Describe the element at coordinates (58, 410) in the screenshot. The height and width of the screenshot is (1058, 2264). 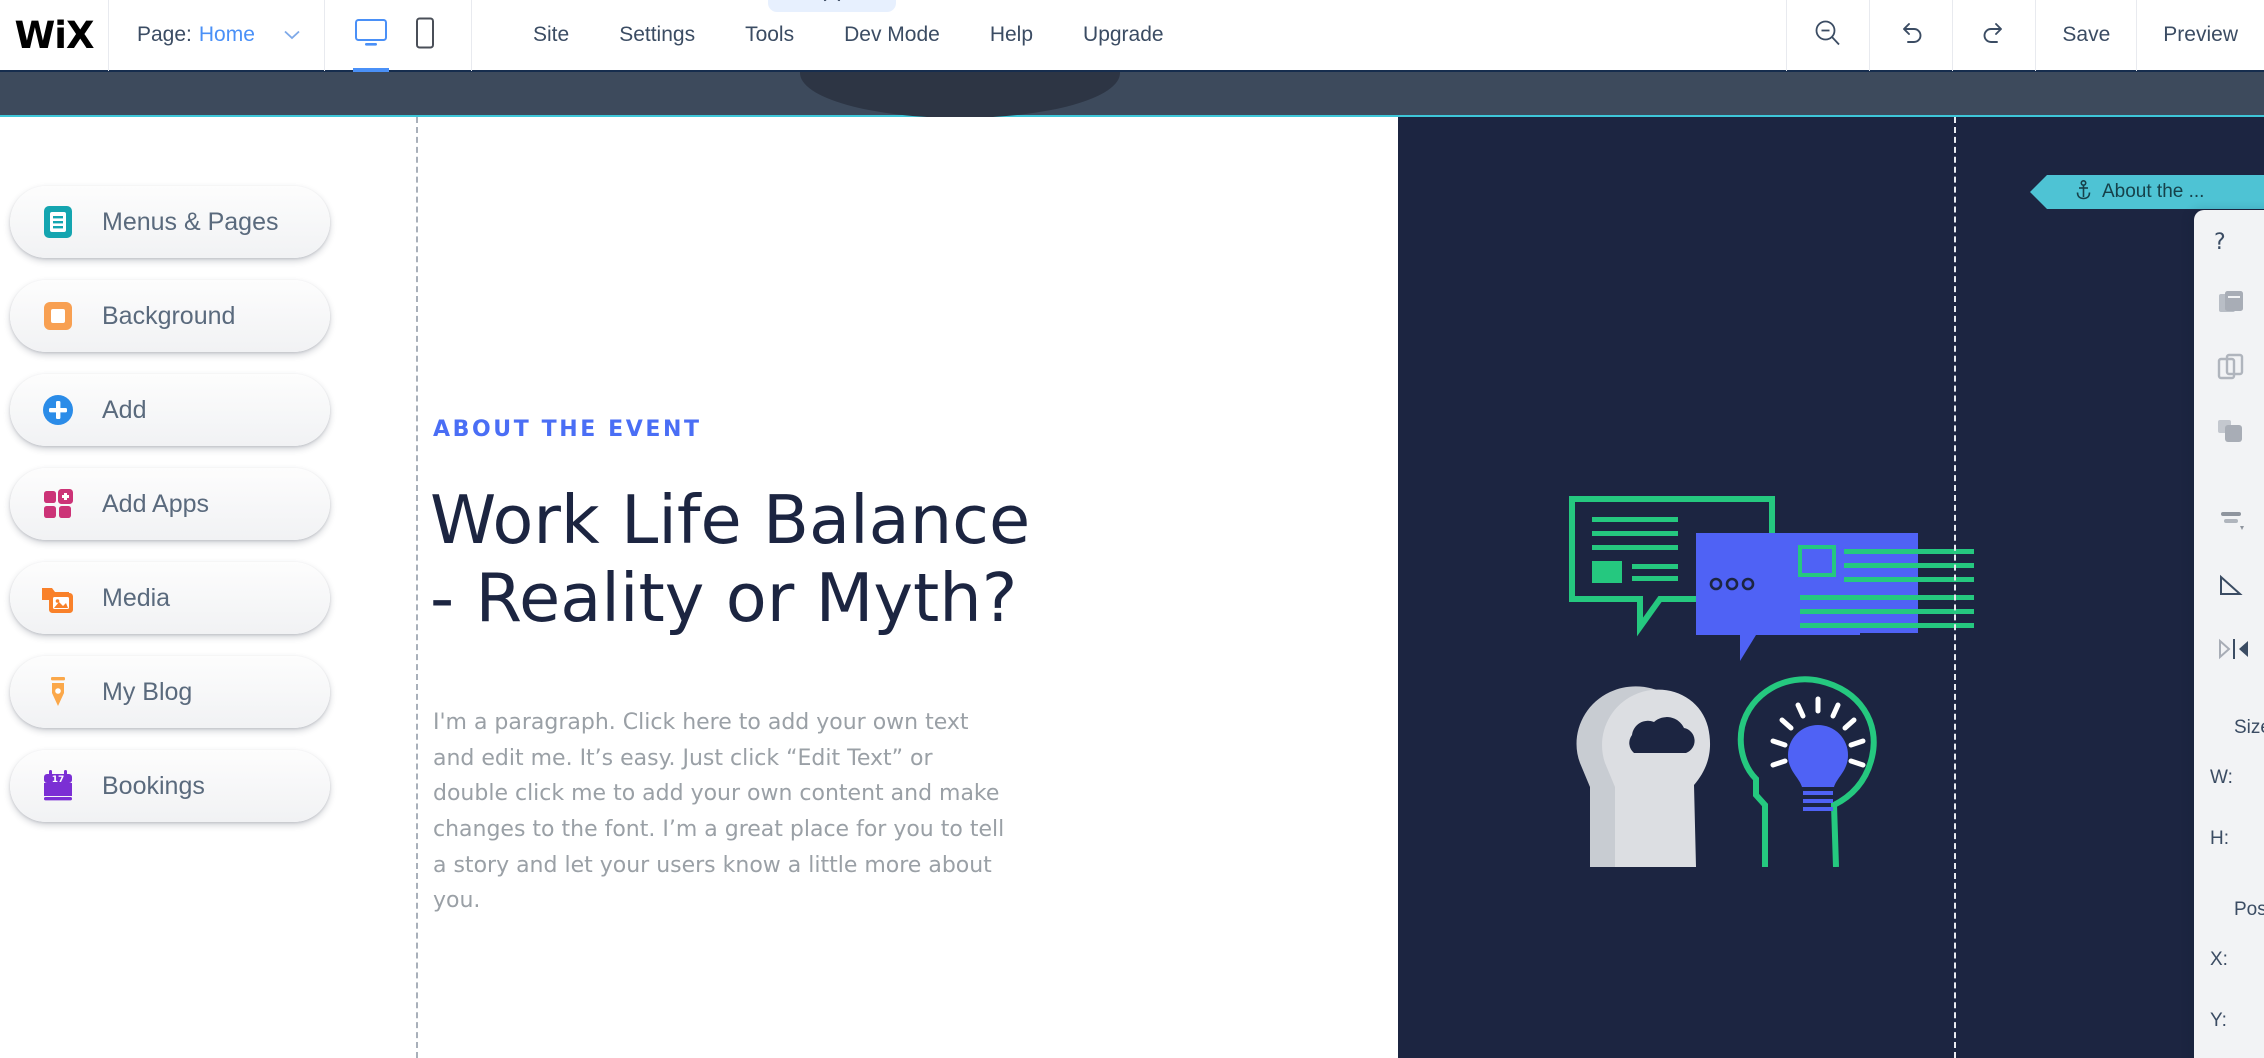
I see `add-plus-icon` at that location.